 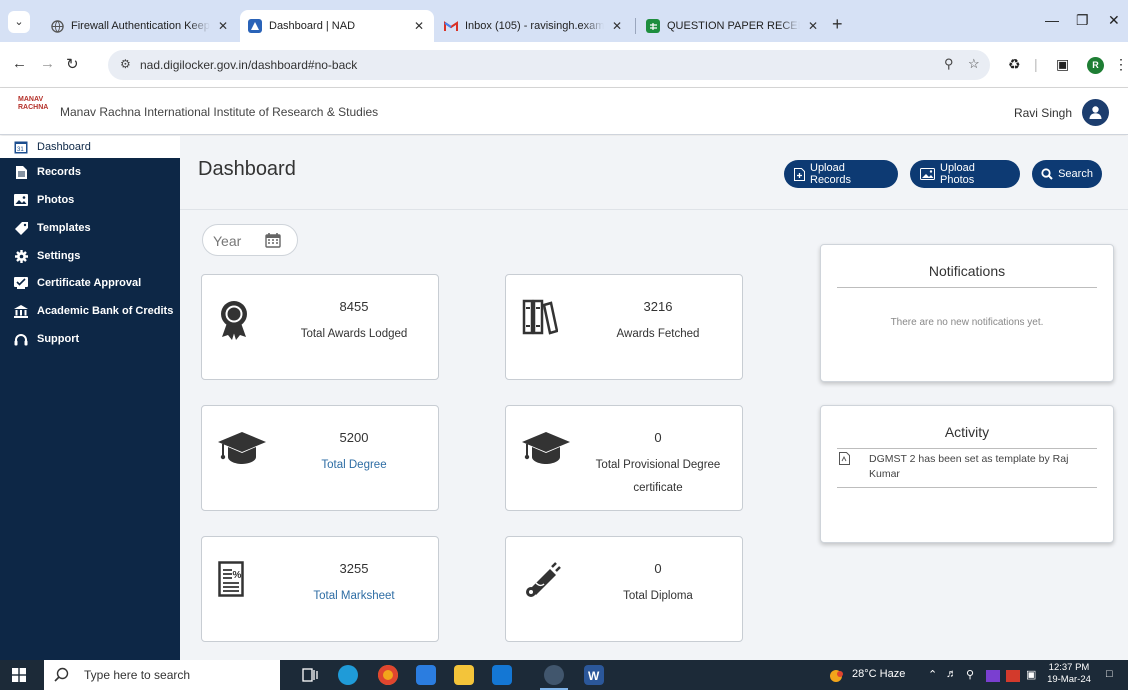 I want to click on year-filter: Year, so click(x=250, y=240).